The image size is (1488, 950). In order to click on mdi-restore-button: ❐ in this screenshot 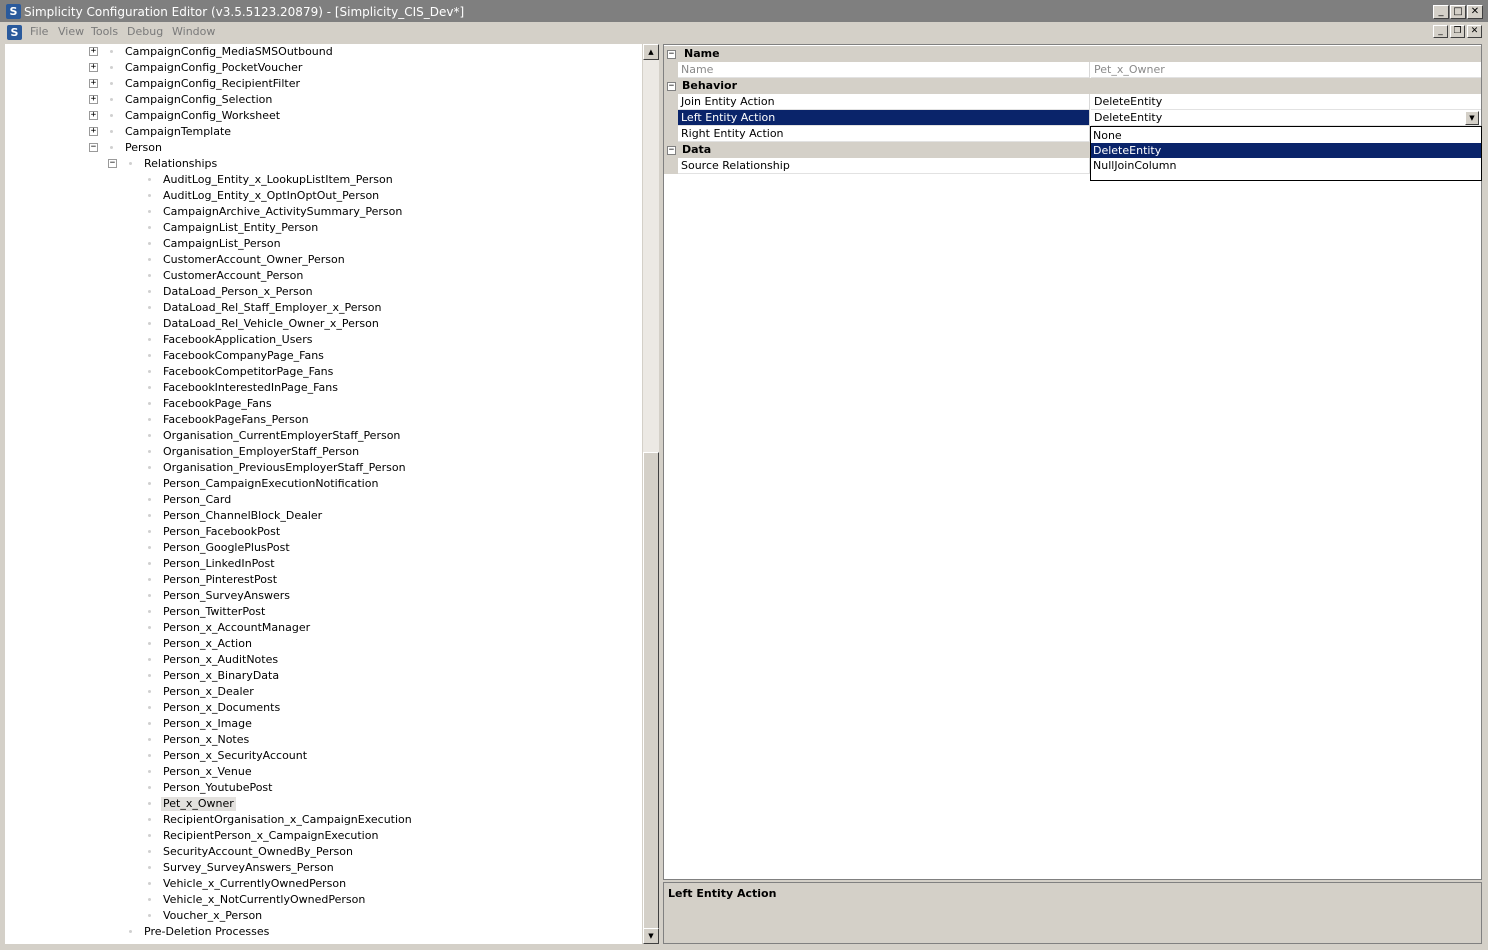, I will do `click(1457, 31)`.